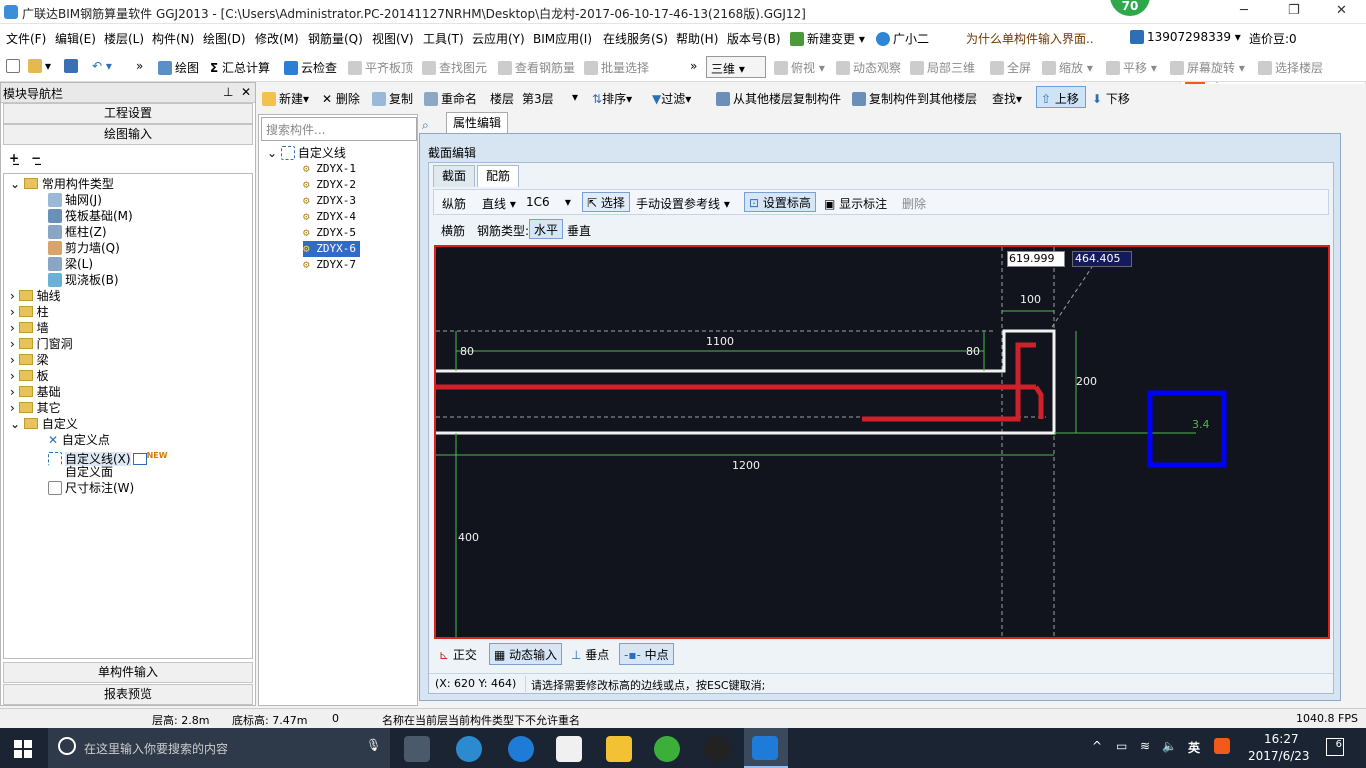 The width and height of the screenshot is (1366, 768). What do you see at coordinates (1222, 746) in the screenshot?
I see `sogou-tray-icon` at bounding box center [1222, 746].